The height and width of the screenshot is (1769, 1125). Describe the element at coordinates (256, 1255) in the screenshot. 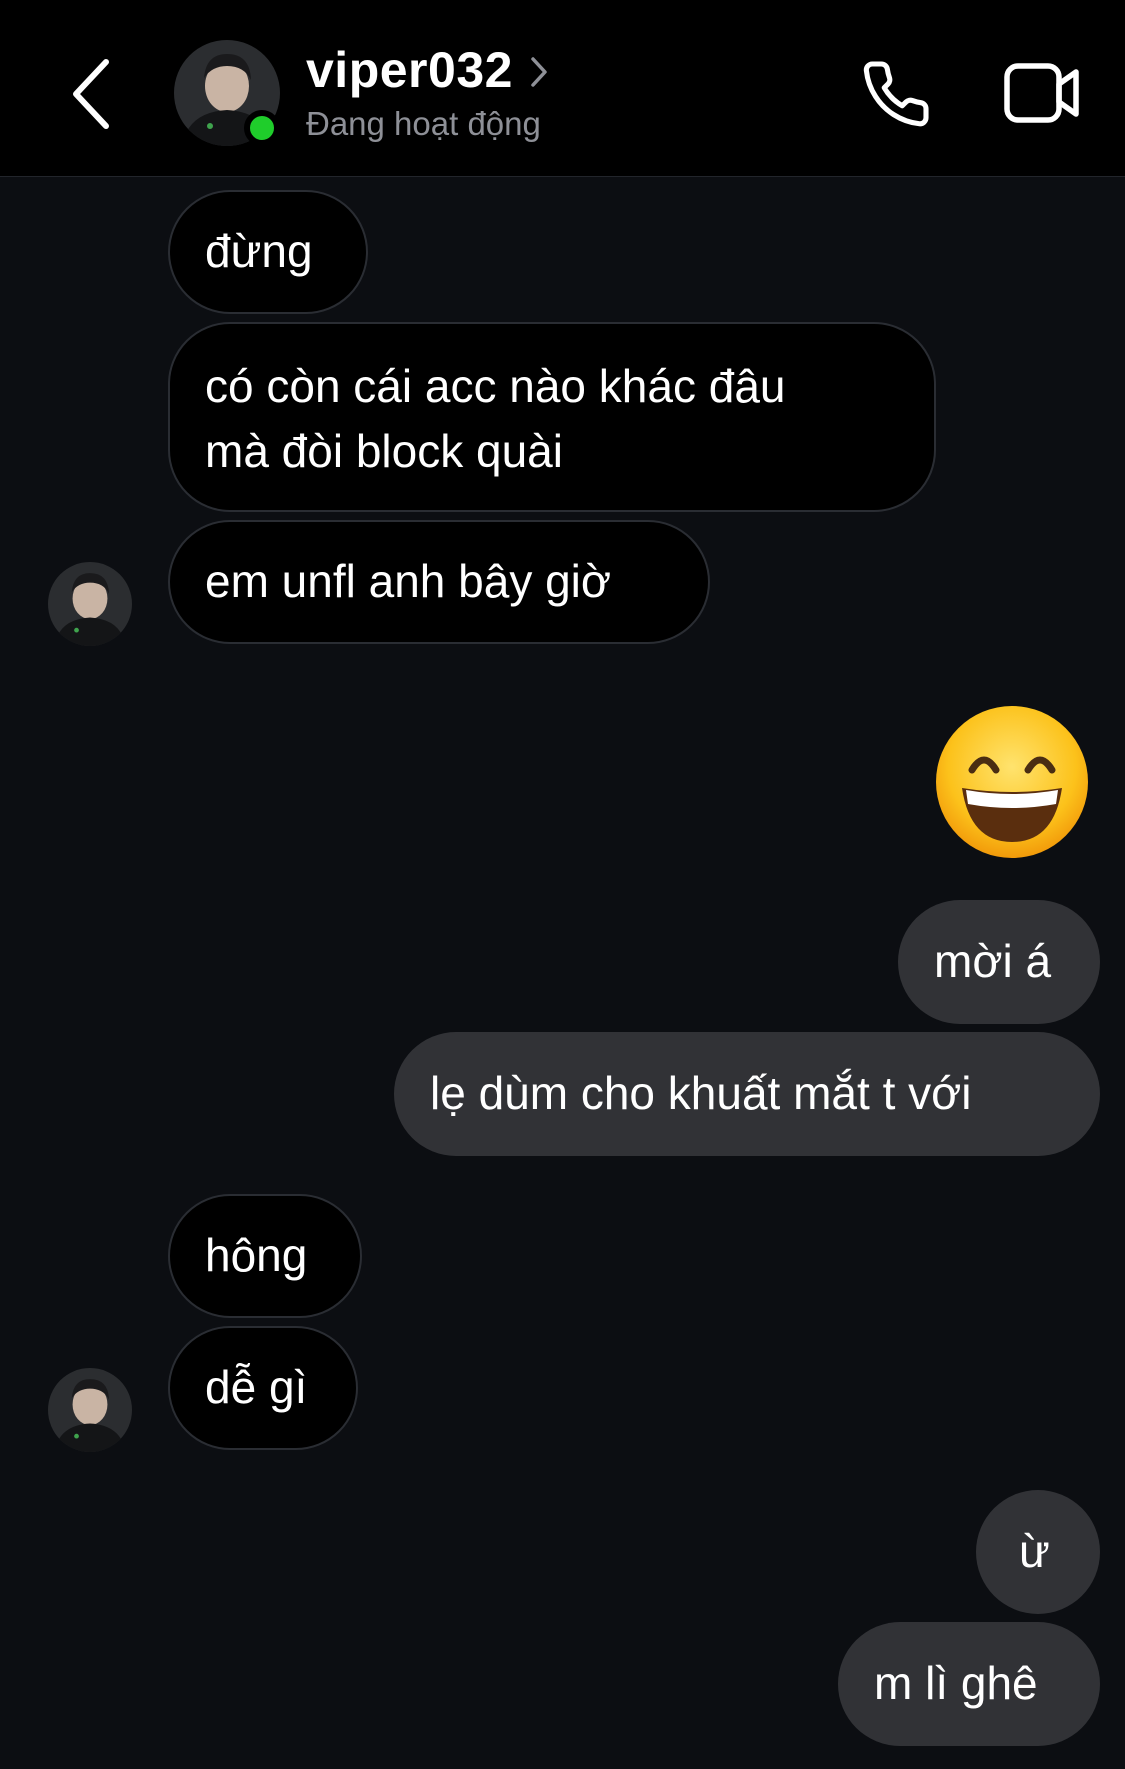

I see `message-text: hông` at that location.